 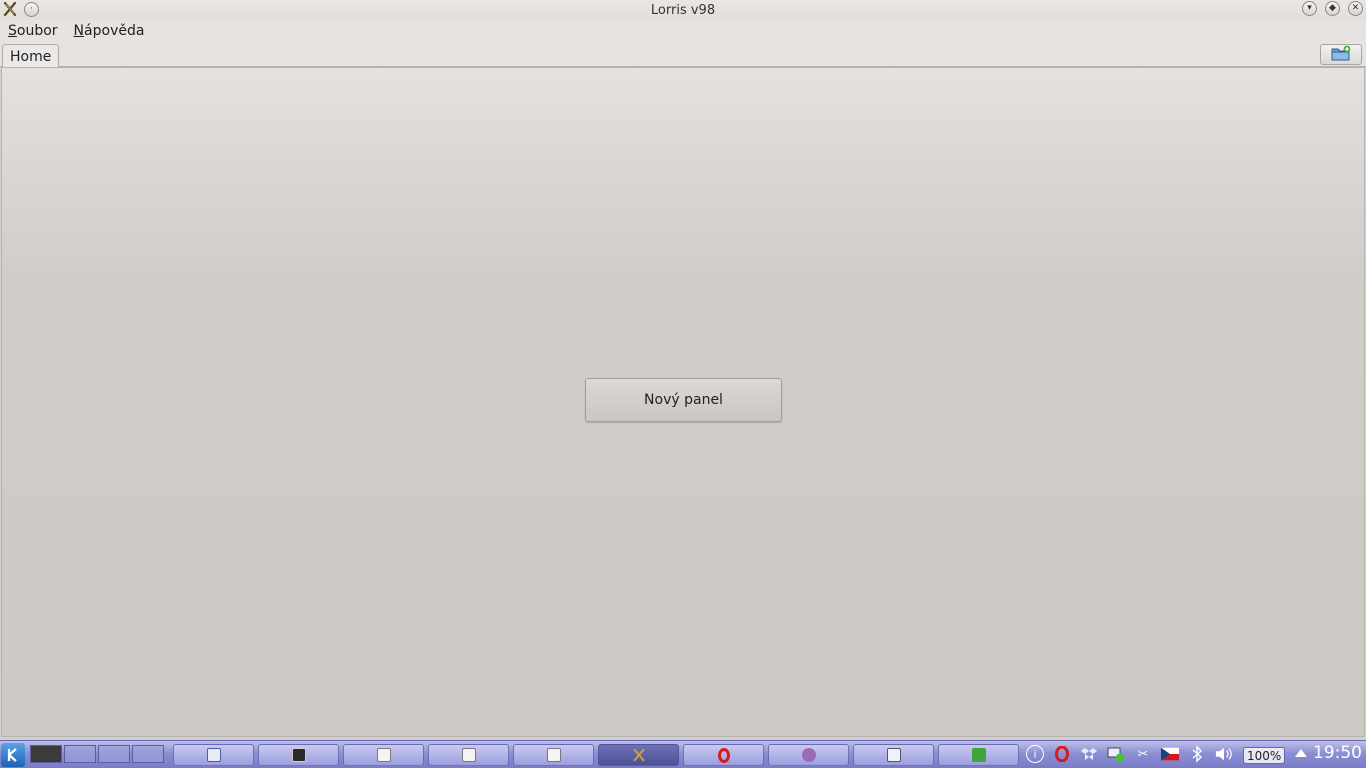 I want to click on menu-help-label: ápověda, so click(x=114, y=31).